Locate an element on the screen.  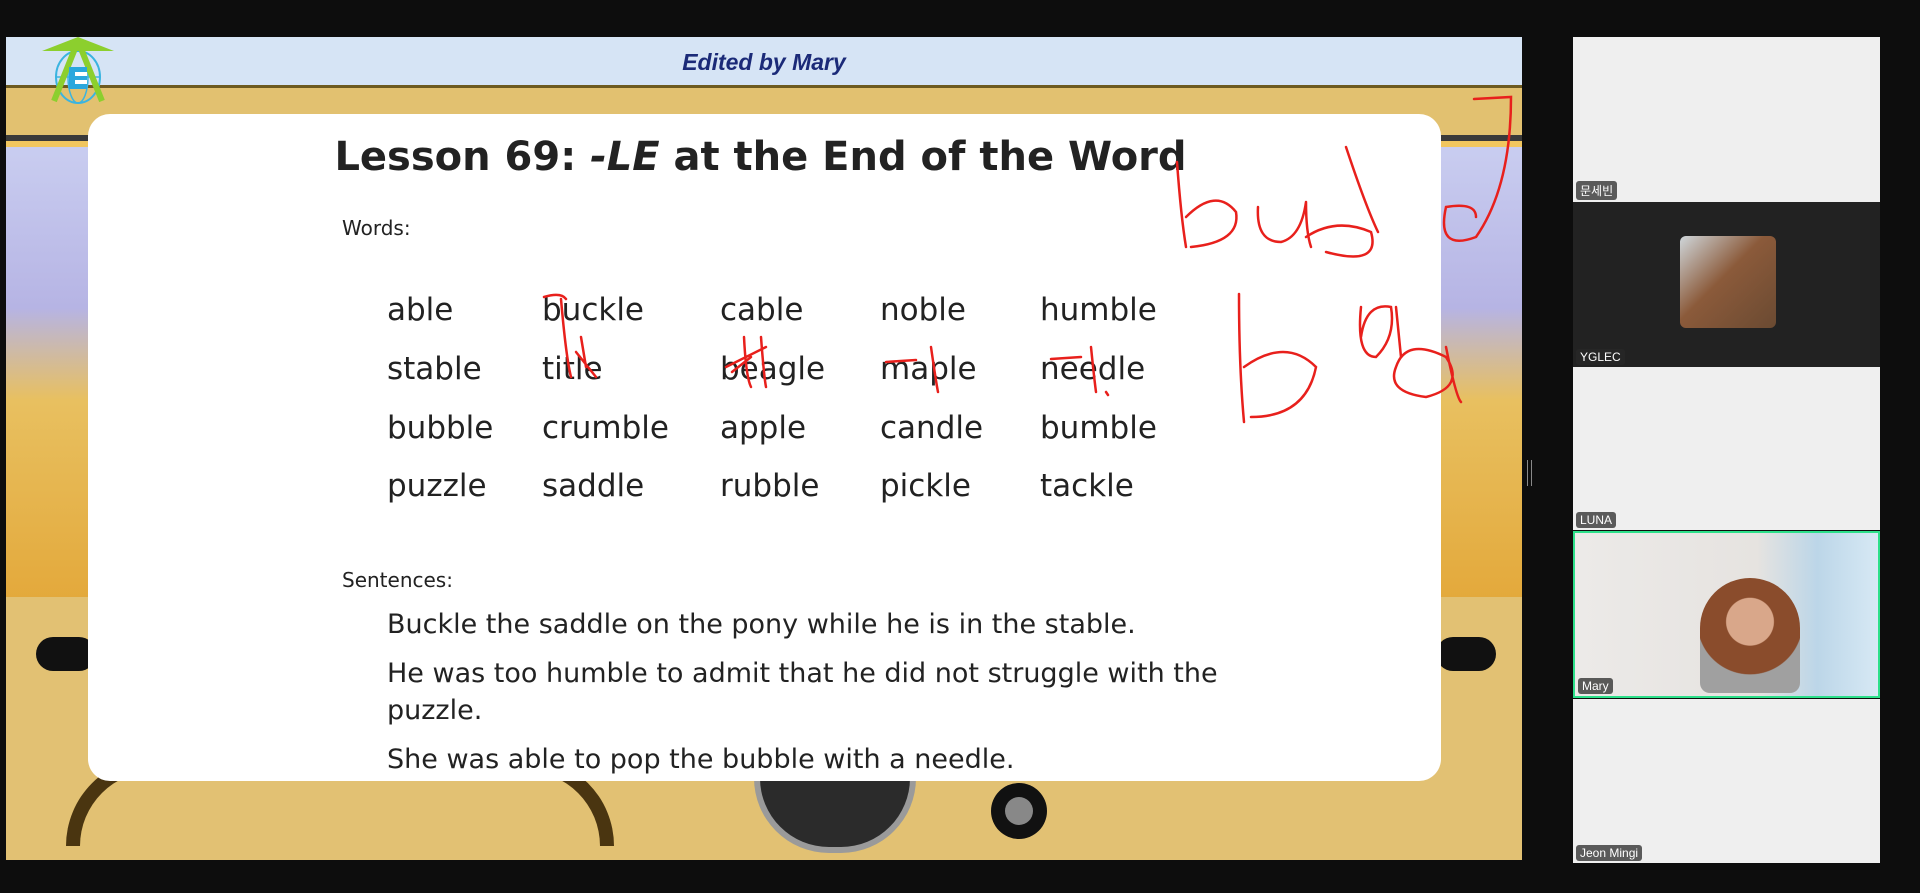
word-needle: needle is located at coordinates (1093, 369).